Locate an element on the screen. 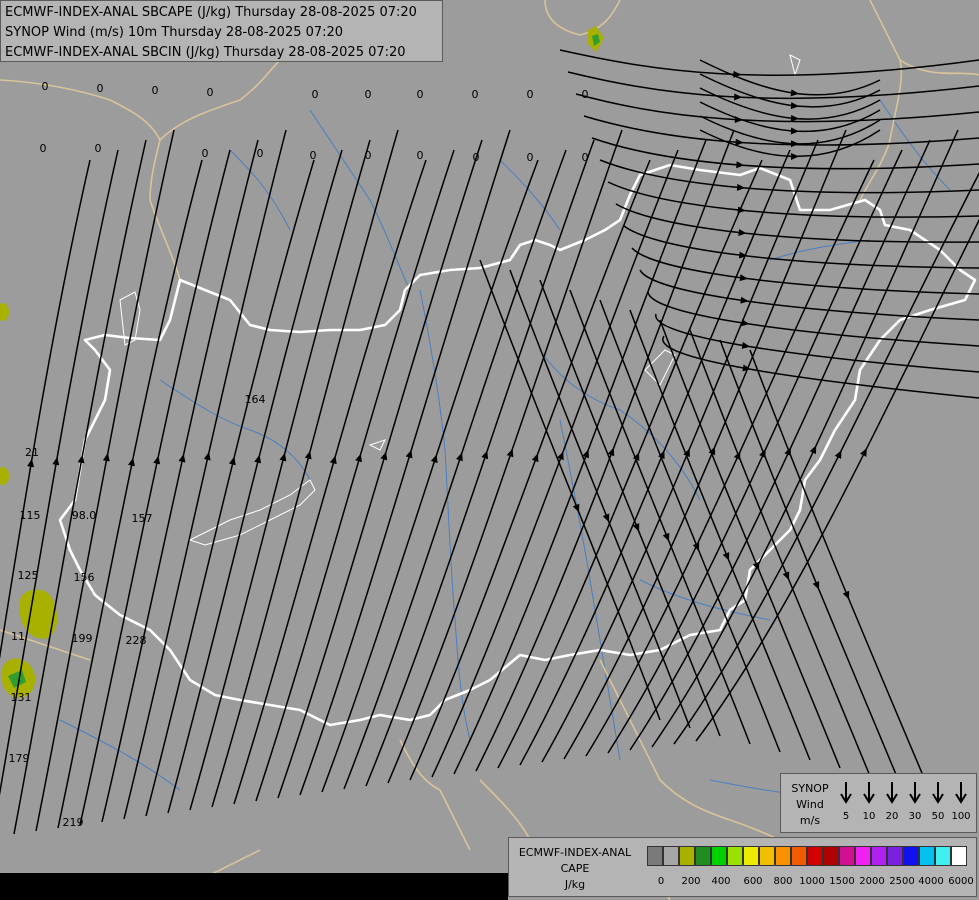  map-value-label: 125 is located at coordinates (28, 575).